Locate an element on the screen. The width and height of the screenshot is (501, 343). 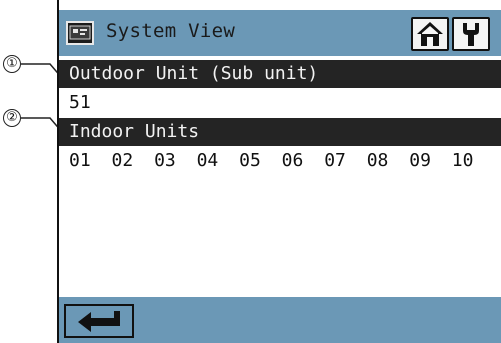
outdoor-unit-number: 51 is located at coordinates (80, 102).